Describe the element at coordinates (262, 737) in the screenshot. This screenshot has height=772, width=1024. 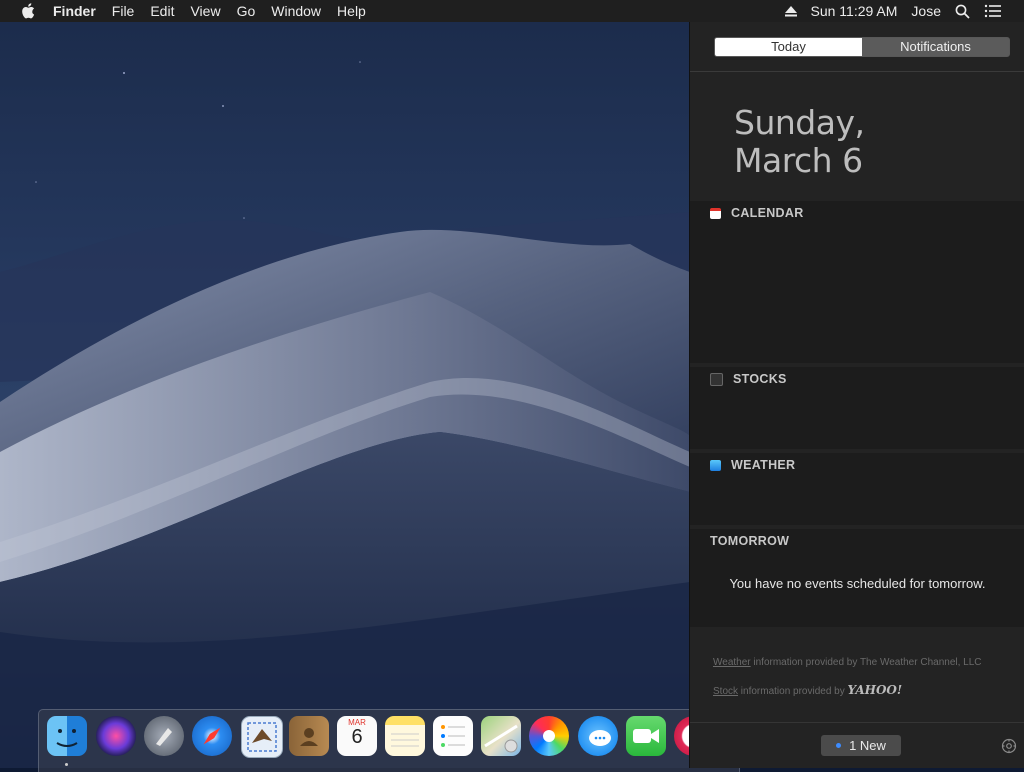
I see `mail-icon` at that location.